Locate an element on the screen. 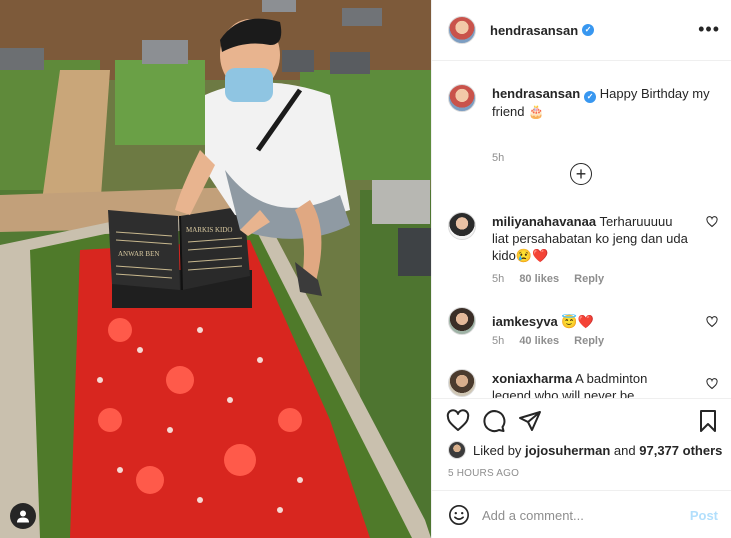  likes-count: 97,377 others is located at coordinates (680, 450).